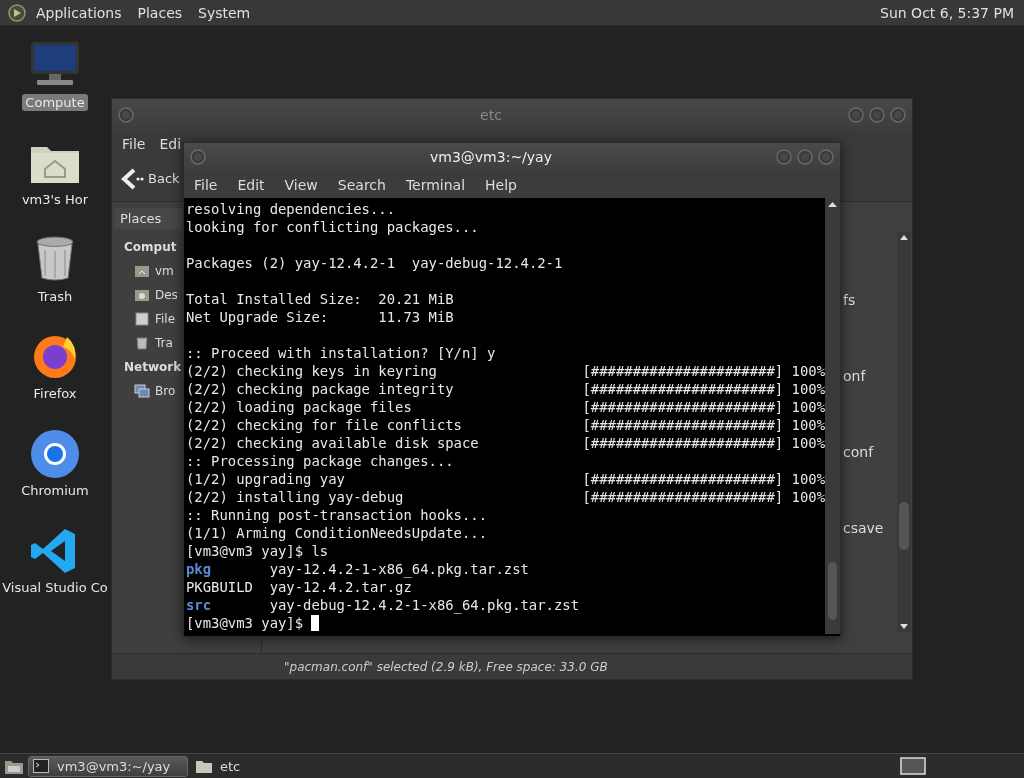  Describe the element at coordinates (251, 184) in the screenshot. I see `menu-item: Edit` at that location.